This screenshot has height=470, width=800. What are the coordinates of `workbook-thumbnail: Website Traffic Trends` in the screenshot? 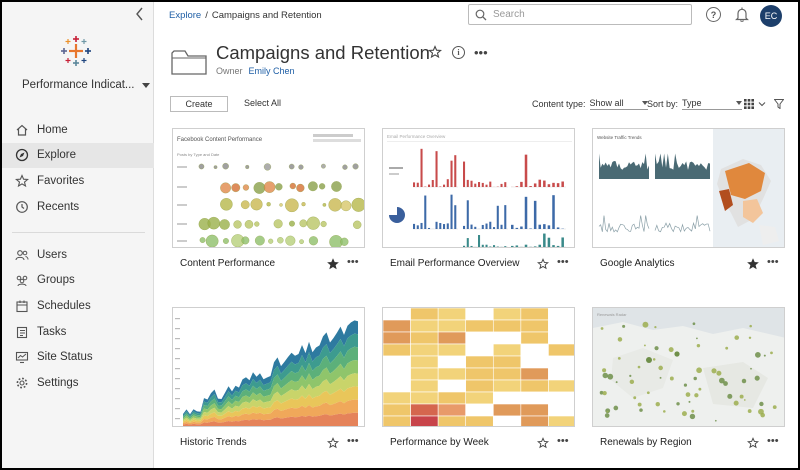 It's located at (688, 188).